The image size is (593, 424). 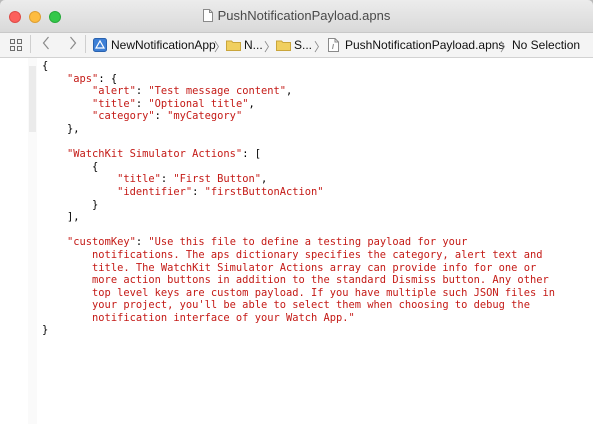 I want to click on string-token: "alert", so click(x=114, y=91).